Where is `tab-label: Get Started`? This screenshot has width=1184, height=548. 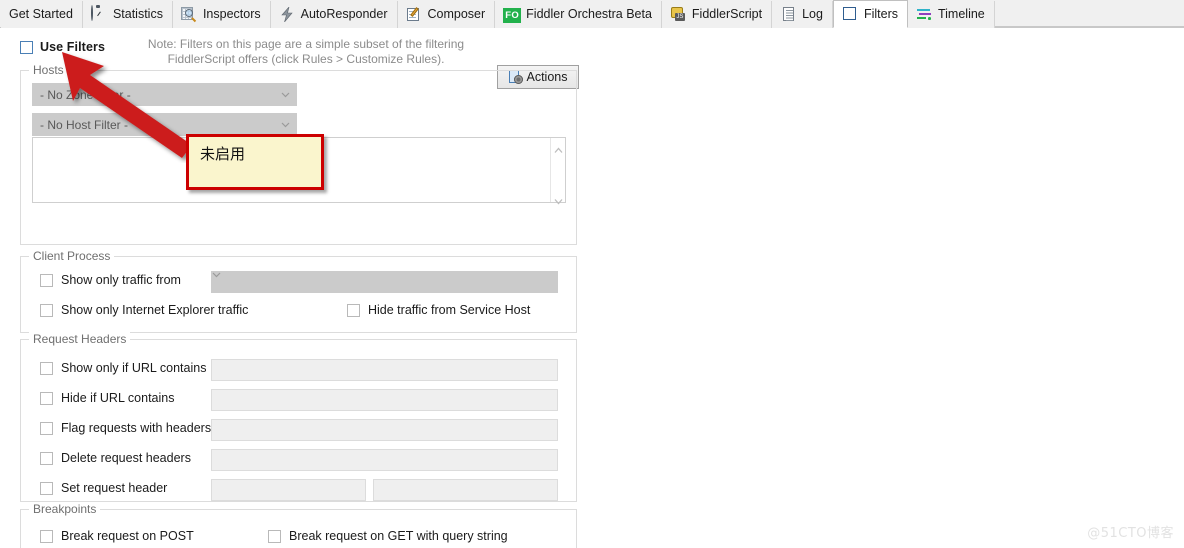
tab-label: Get Started is located at coordinates (41, 14).